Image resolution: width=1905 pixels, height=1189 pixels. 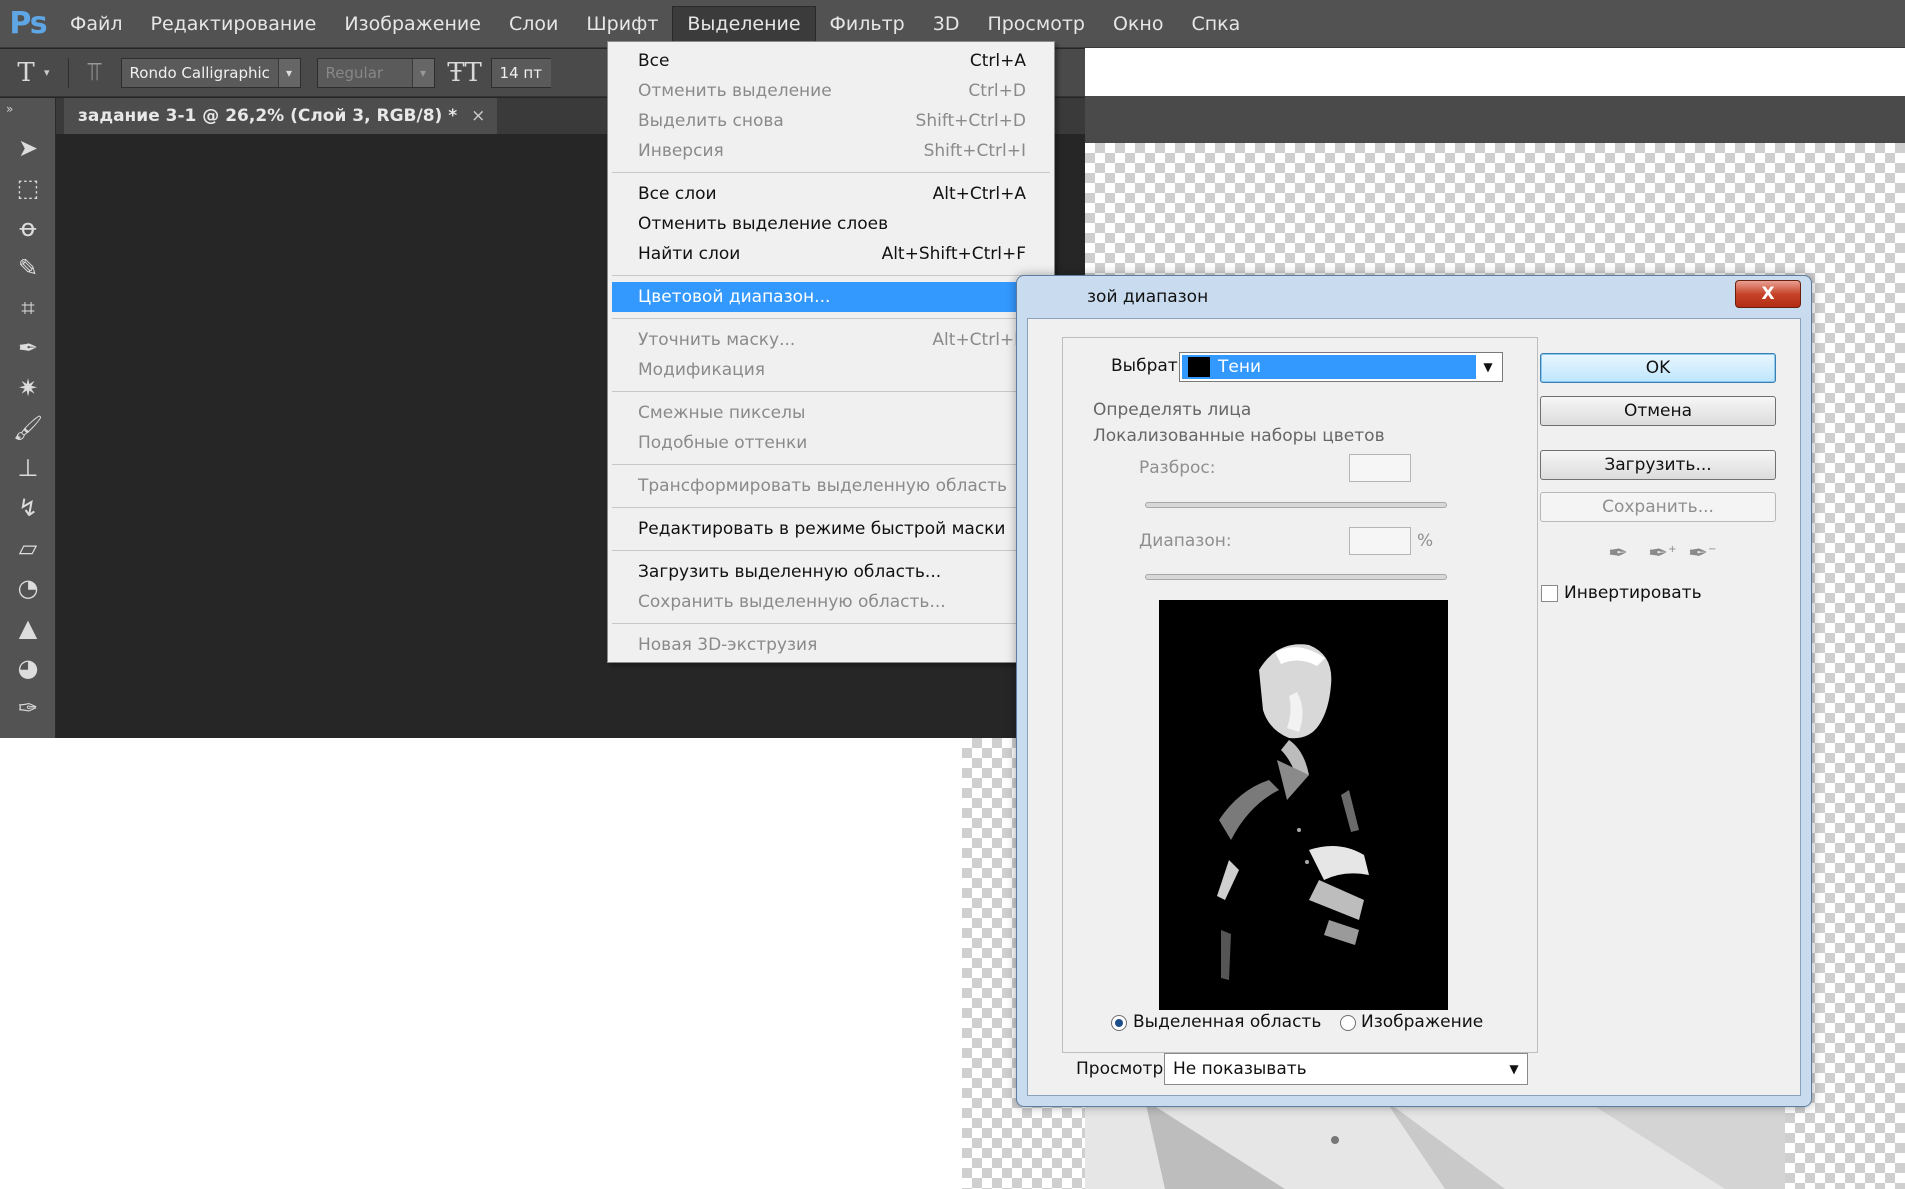 I want to click on dropdown-menu-item: Модификация▶, so click(x=831, y=370).